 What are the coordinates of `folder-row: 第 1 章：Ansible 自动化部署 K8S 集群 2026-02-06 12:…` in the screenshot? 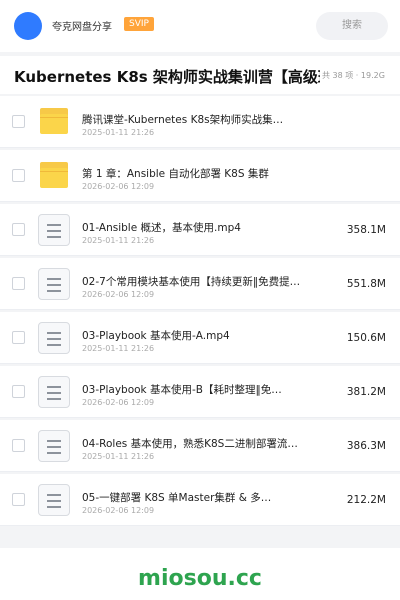 It's located at (200, 176).